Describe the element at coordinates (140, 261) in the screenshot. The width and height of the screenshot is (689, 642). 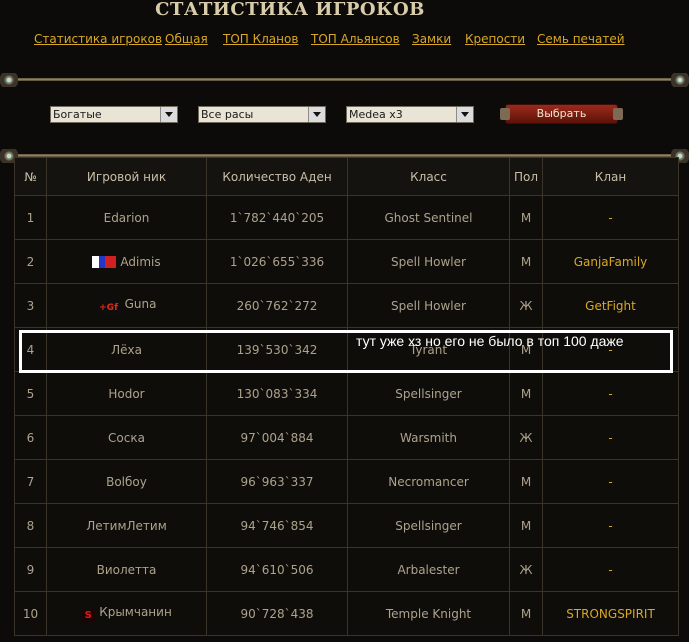
I see `nick-text: Adimis` at that location.